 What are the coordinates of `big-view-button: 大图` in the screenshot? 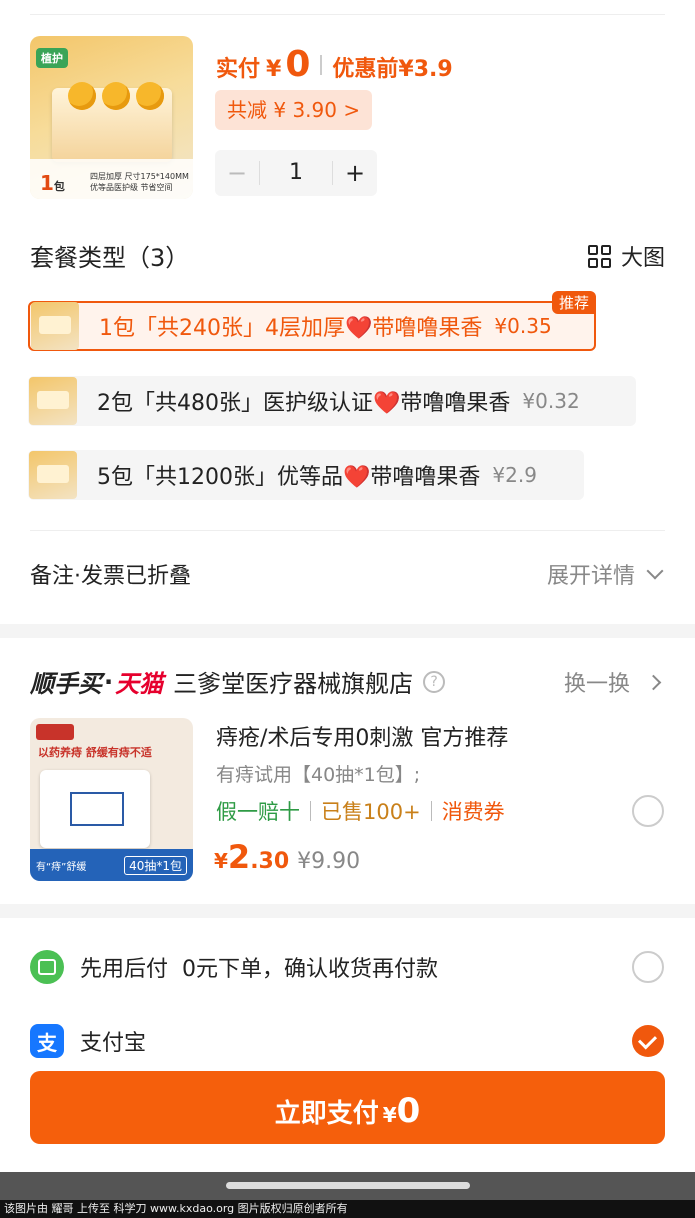 It's located at (626, 256).